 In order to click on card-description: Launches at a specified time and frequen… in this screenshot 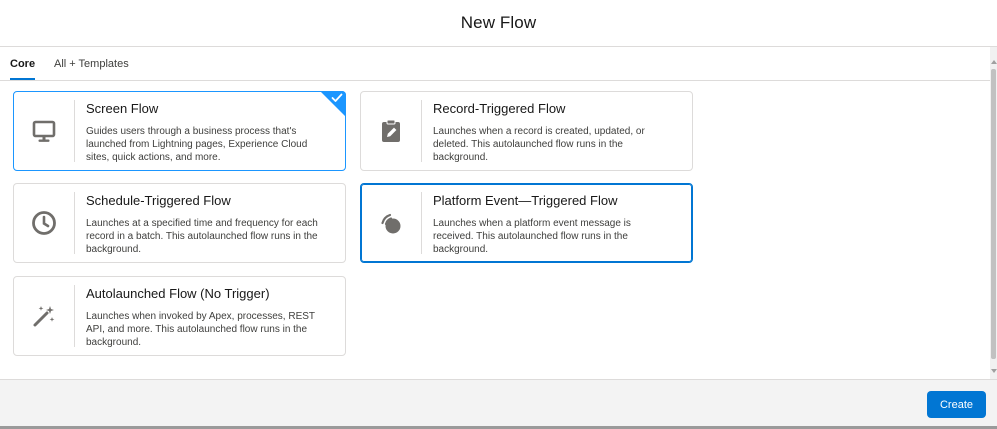, I will do `click(202, 236)`.